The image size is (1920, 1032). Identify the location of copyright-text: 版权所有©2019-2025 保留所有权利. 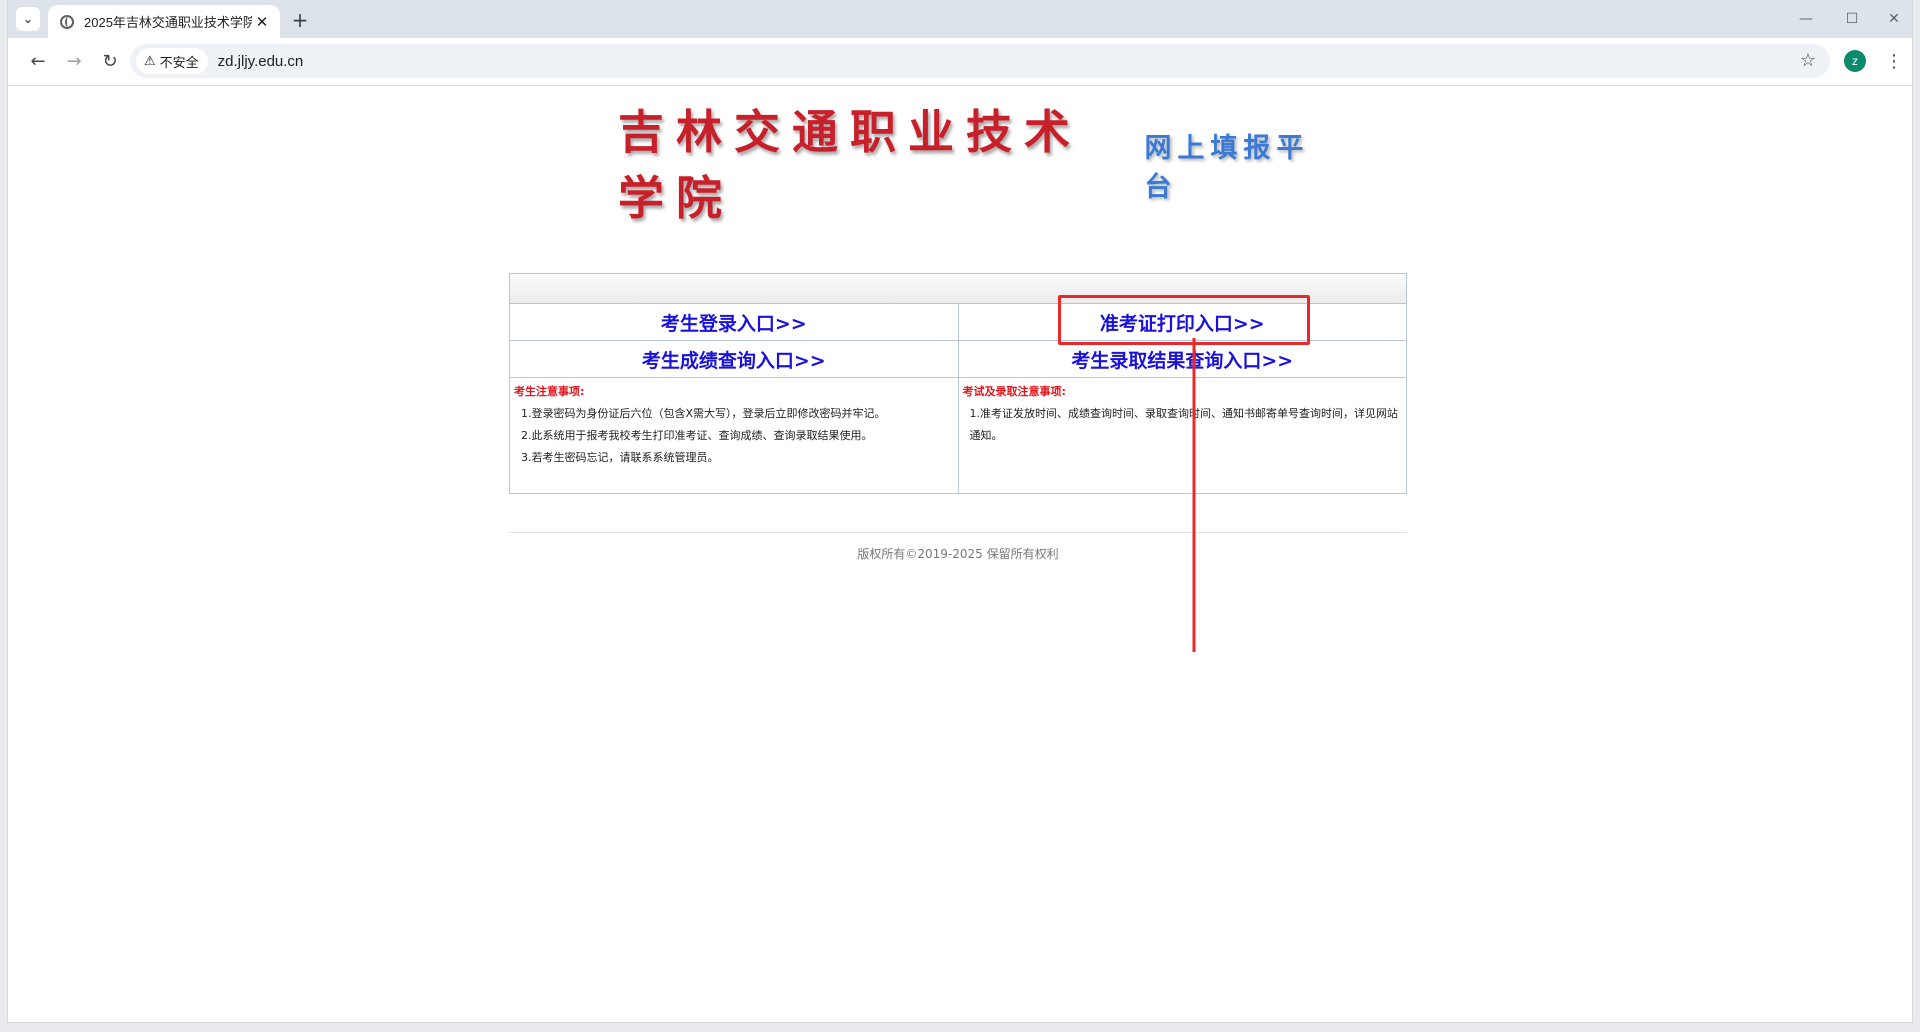
(958, 554).